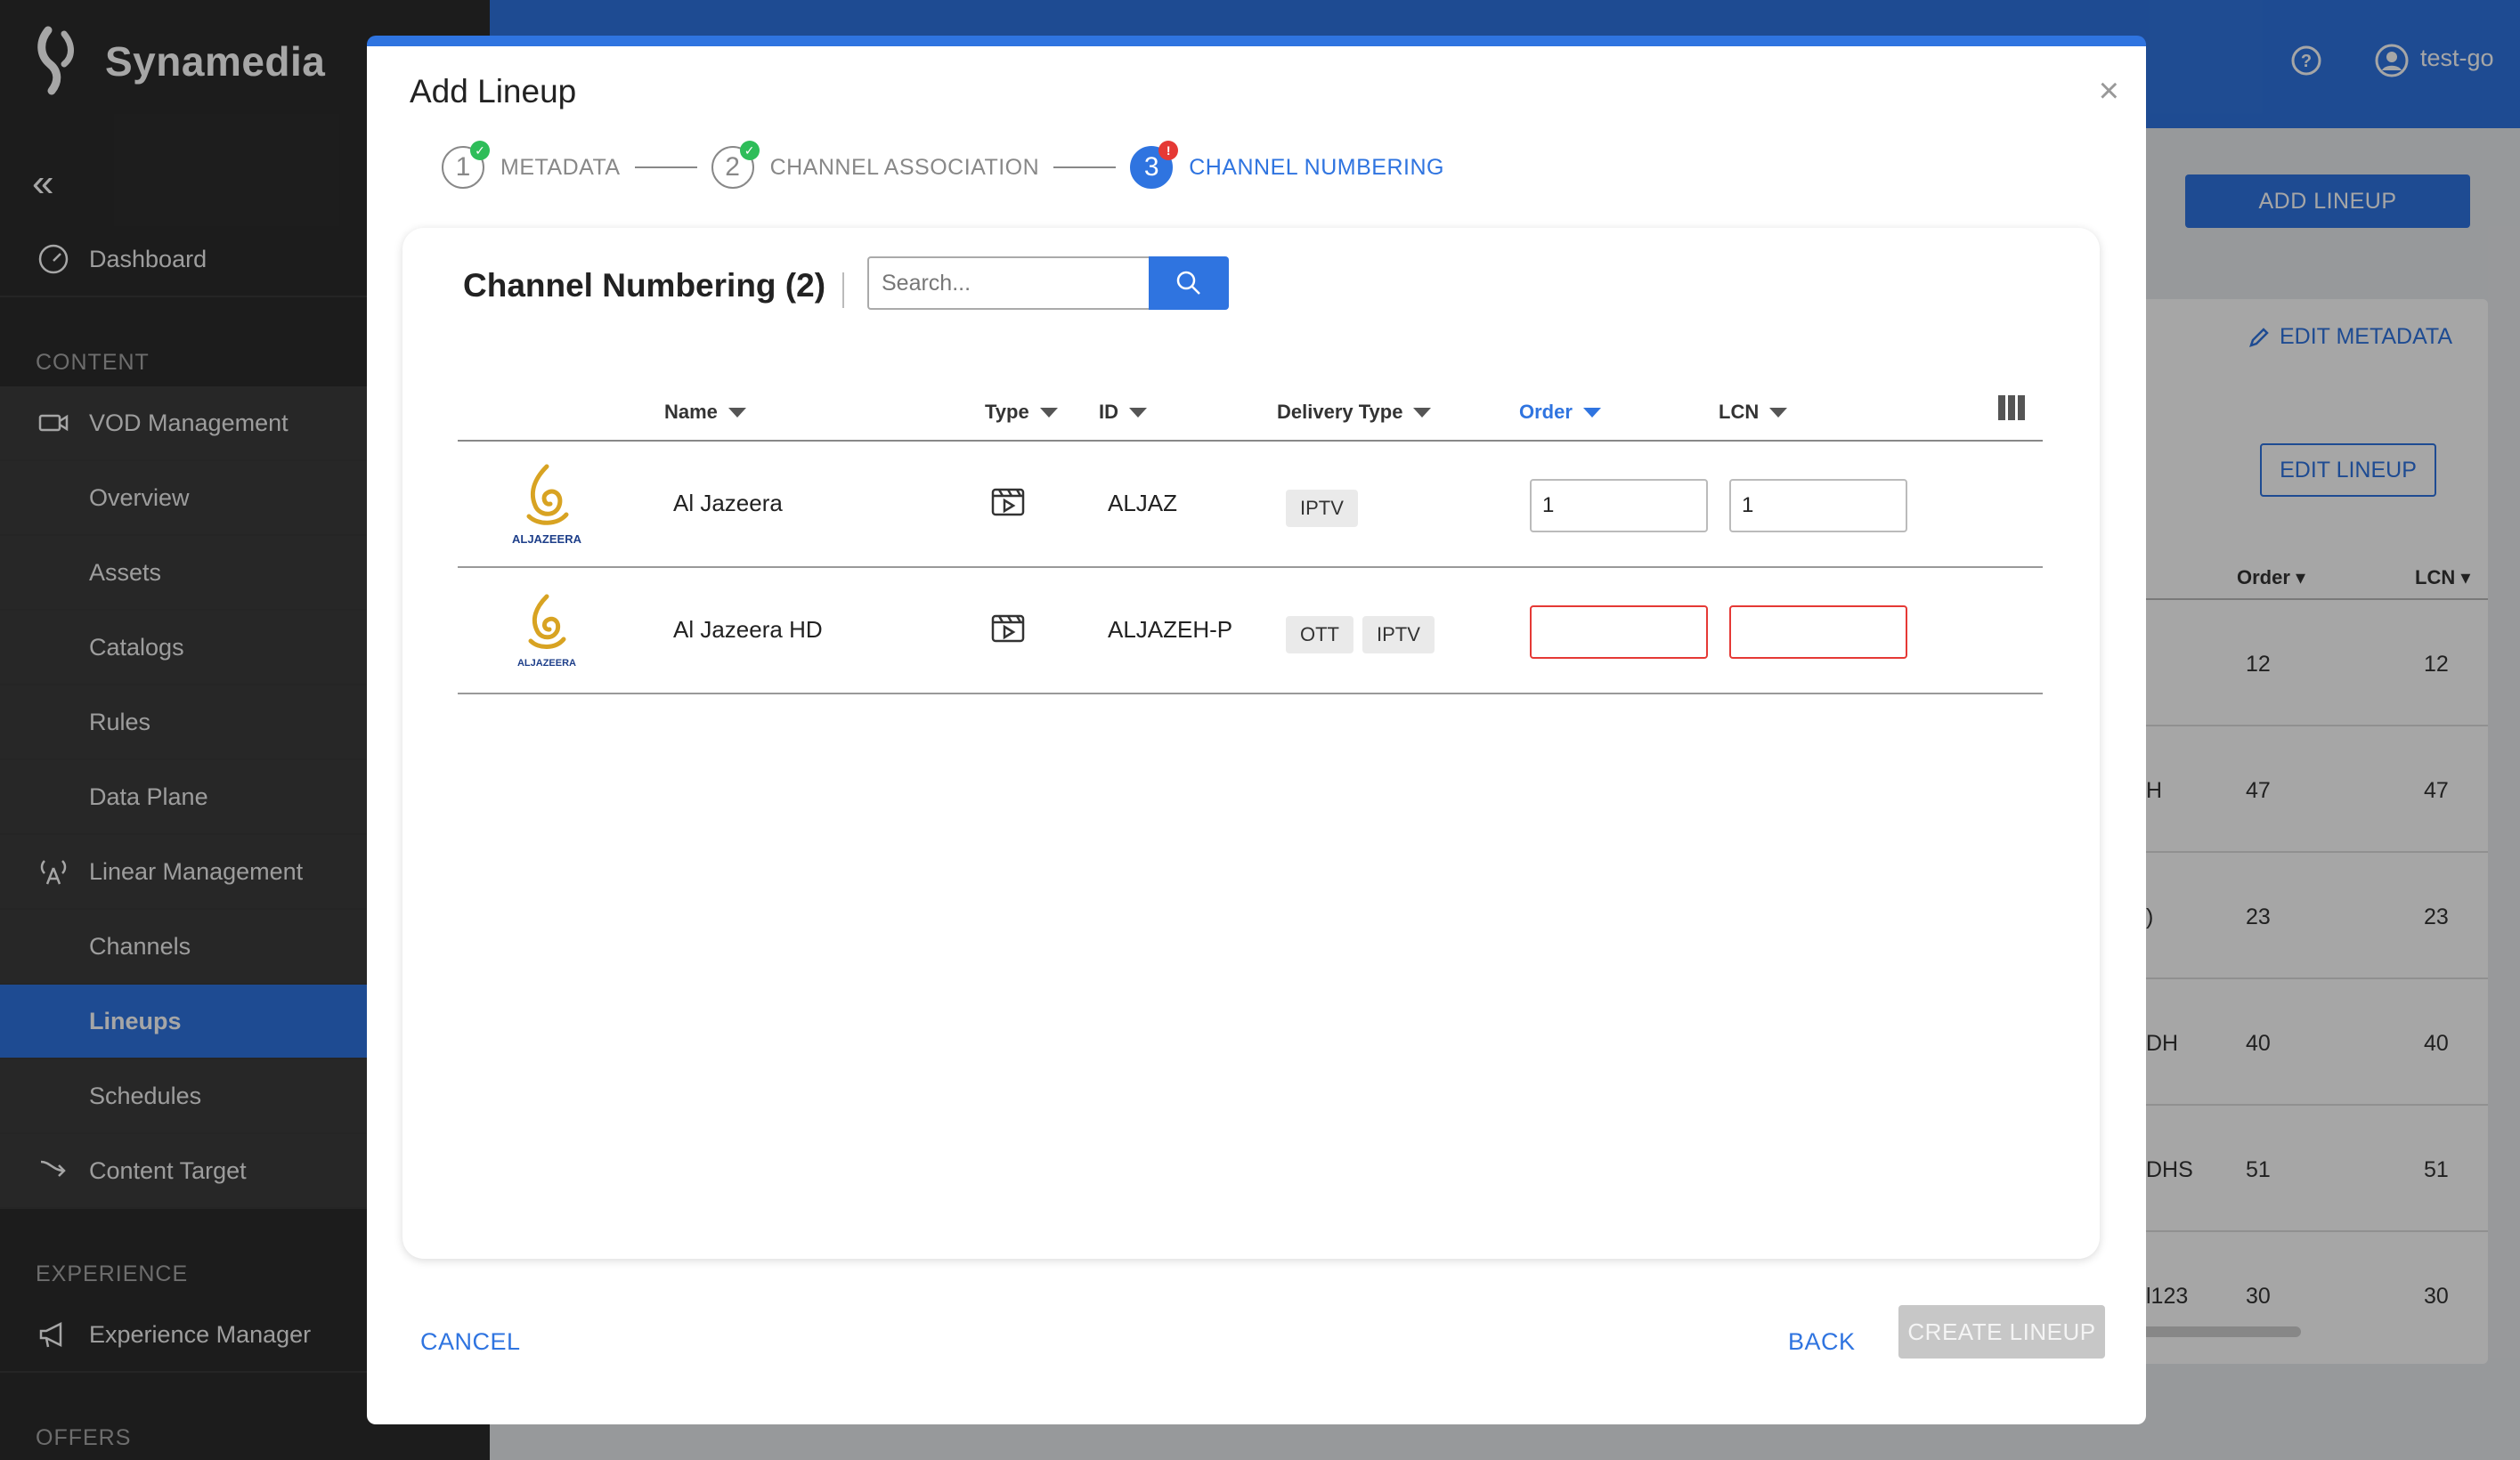  I want to click on create-lineup-button: CREATE LINEUP, so click(2001, 1332).